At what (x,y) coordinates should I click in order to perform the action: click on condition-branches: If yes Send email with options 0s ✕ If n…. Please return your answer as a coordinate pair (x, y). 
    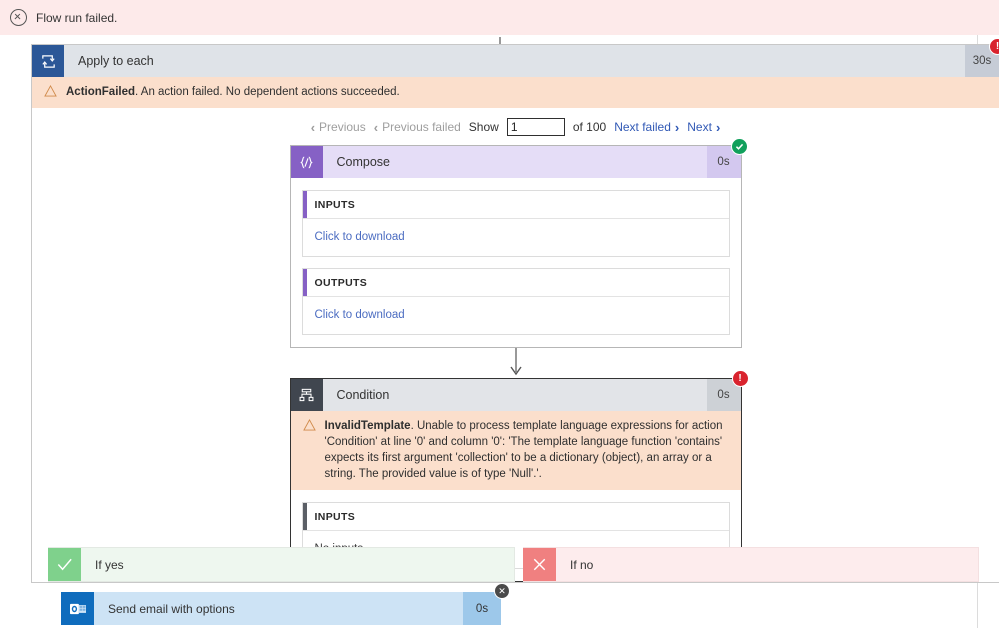
    Looking at the image, I should click on (523, 586).